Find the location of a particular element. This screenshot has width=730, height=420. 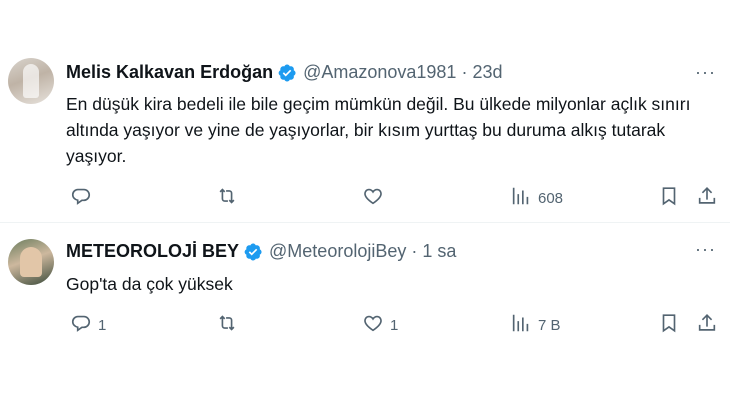

view-count: 608 is located at coordinates (551, 198).